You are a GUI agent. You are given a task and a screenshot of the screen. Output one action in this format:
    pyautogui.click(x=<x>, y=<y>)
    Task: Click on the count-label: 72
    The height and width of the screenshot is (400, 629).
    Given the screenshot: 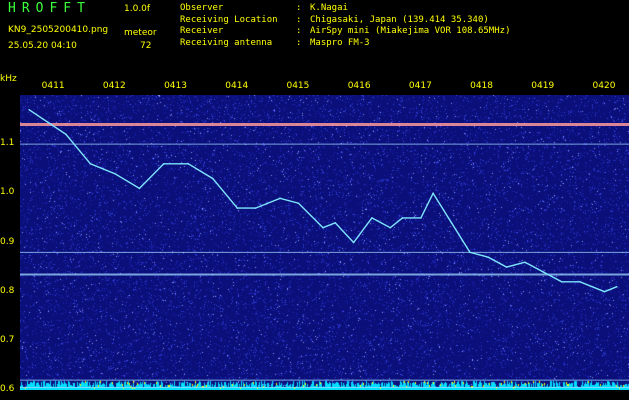 What is the action you would take?
    pyautogui.click(x=146, y=46)
    